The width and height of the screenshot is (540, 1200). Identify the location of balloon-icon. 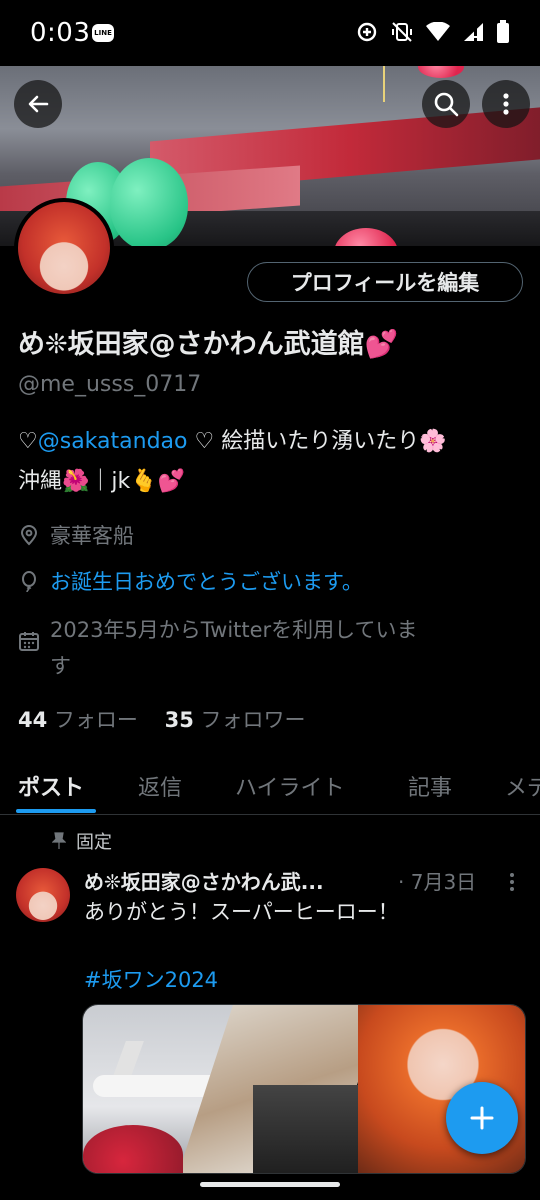
(29, 581).